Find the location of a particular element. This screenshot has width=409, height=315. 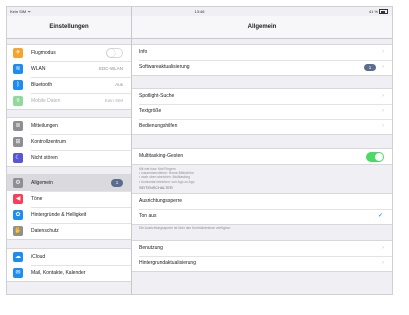

row-label: Softwareaktualisierung is located at coordinates (164, 67).